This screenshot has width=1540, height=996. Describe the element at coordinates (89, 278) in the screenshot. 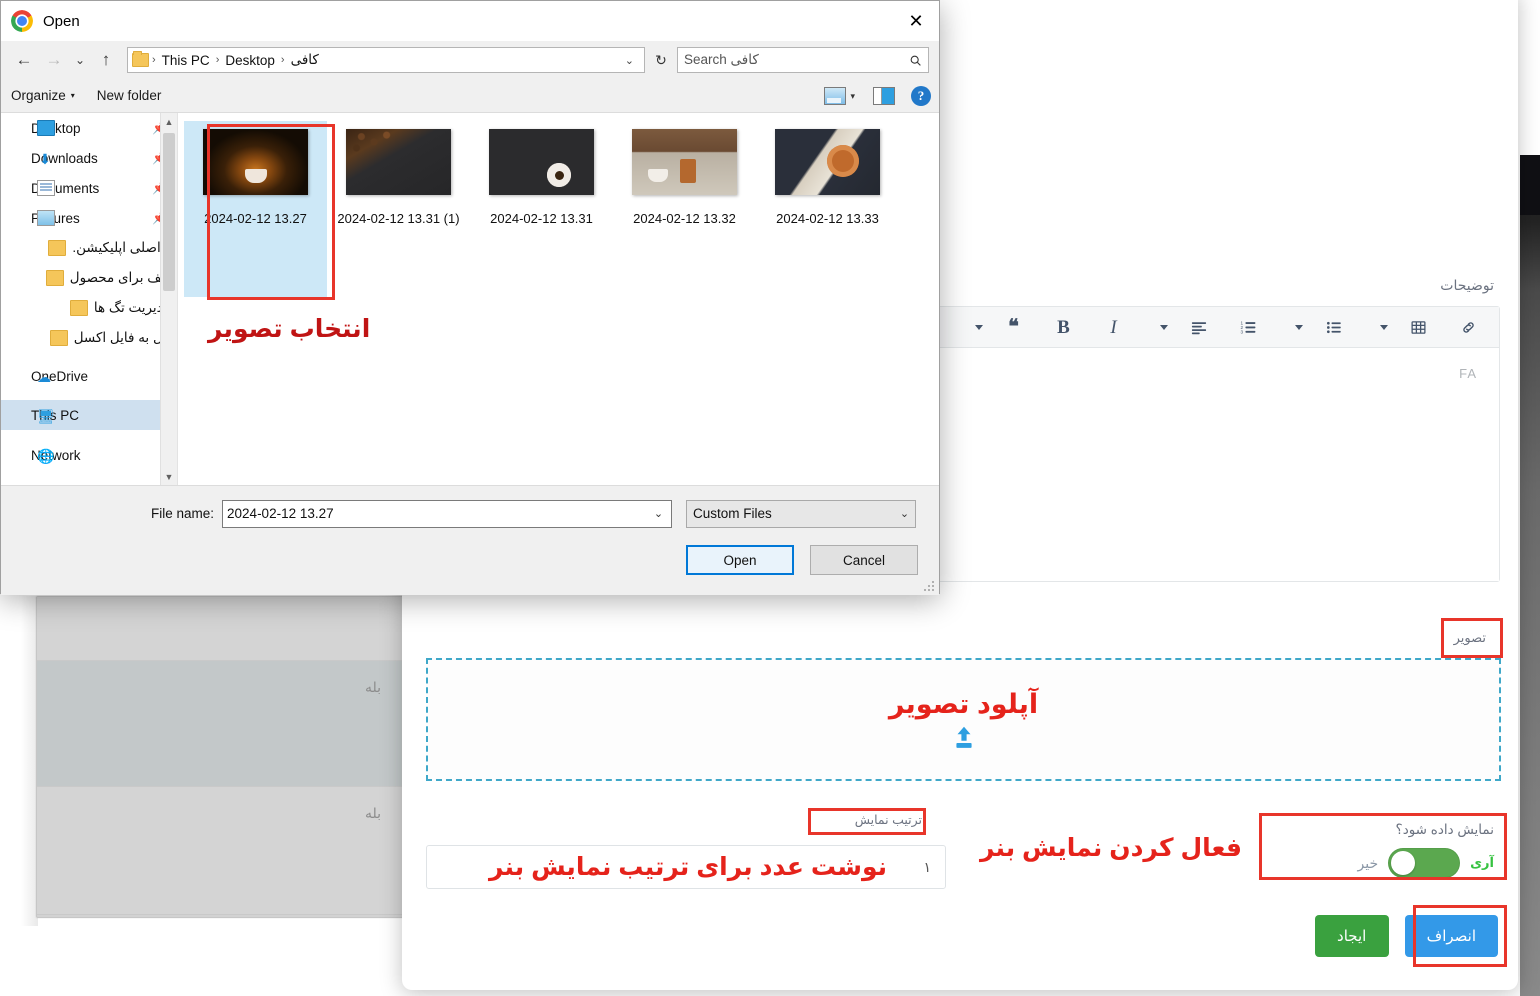

I see `sidebar-item-folder-2: ذیف برای محصول` at that location.